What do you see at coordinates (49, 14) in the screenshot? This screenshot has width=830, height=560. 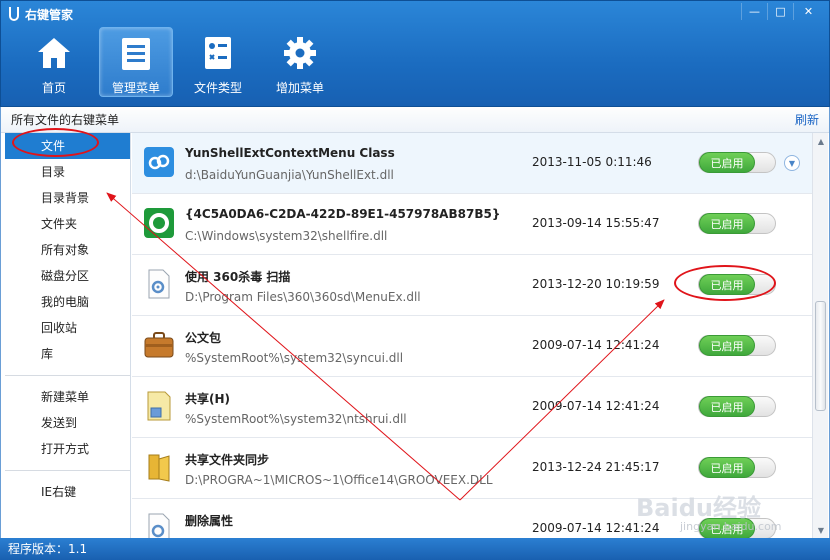 I see `app-title-text: 右键管家` at bounding box center [49, 14].